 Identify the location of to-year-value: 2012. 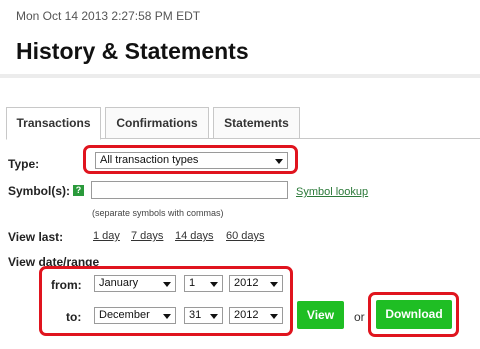
(246, 315).